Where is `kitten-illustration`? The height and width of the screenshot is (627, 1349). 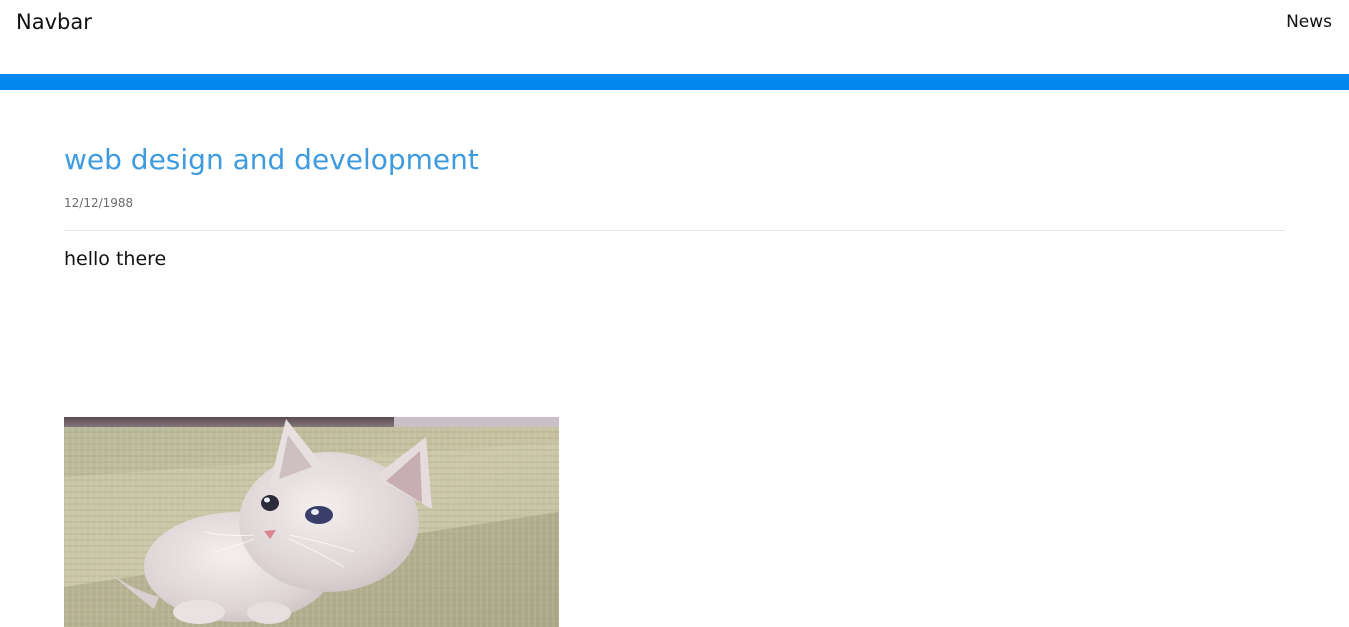 kitten-illustration is located at coordinates (311, 522).